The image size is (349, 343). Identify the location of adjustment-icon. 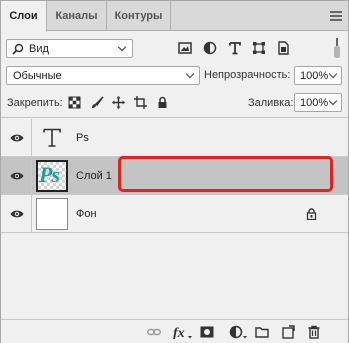
(238, 332).